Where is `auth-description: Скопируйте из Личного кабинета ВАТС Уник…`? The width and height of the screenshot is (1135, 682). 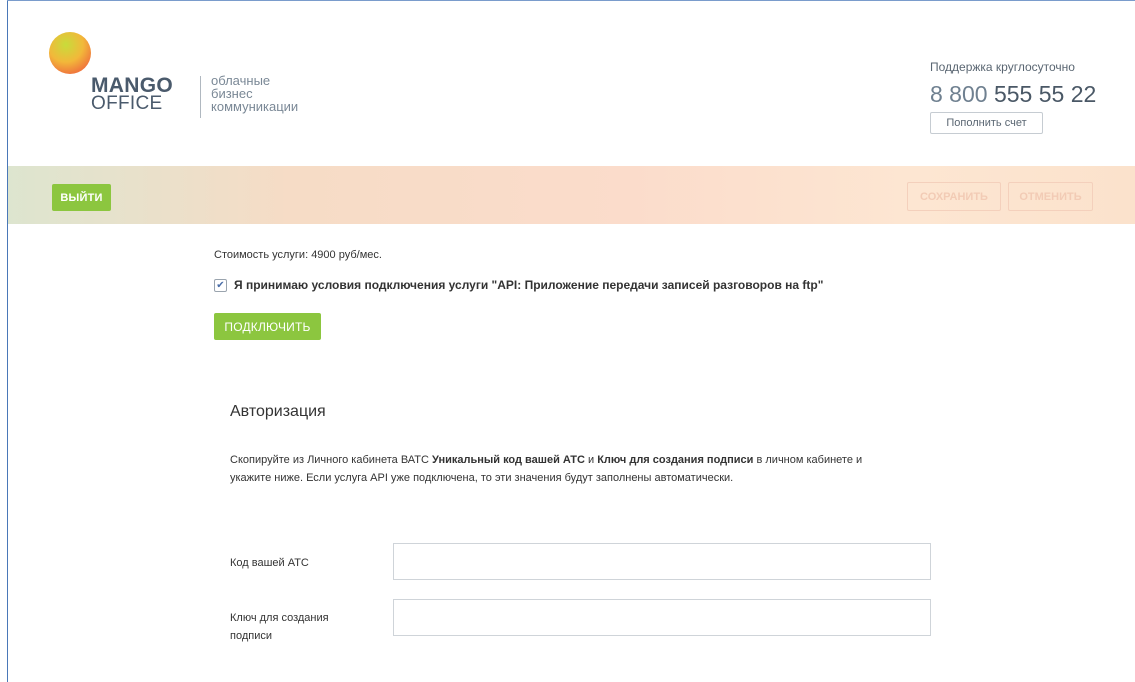 auth-description: Скопируйте из Личного кабинета ВАТС Уник… is located at coordinates (560, 469).